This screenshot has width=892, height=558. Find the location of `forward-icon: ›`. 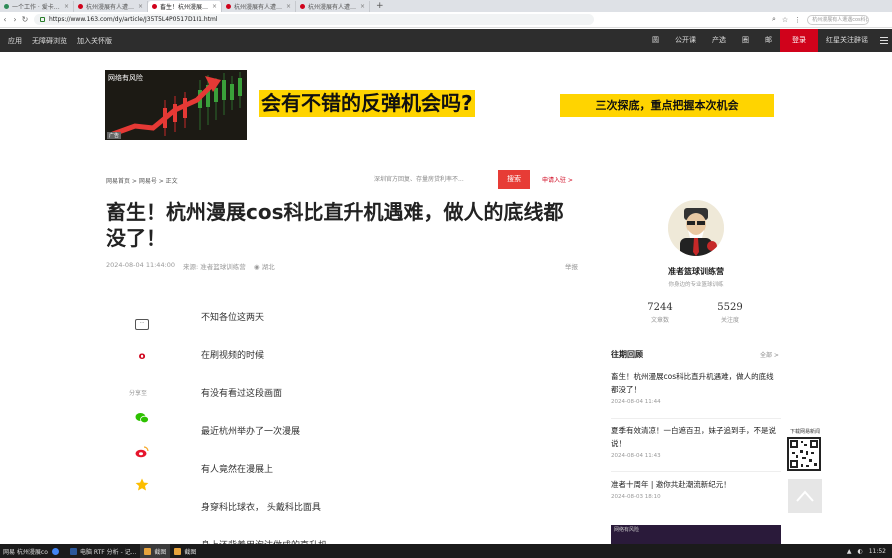

forward-icon: › is located at coordinates (15, 19).